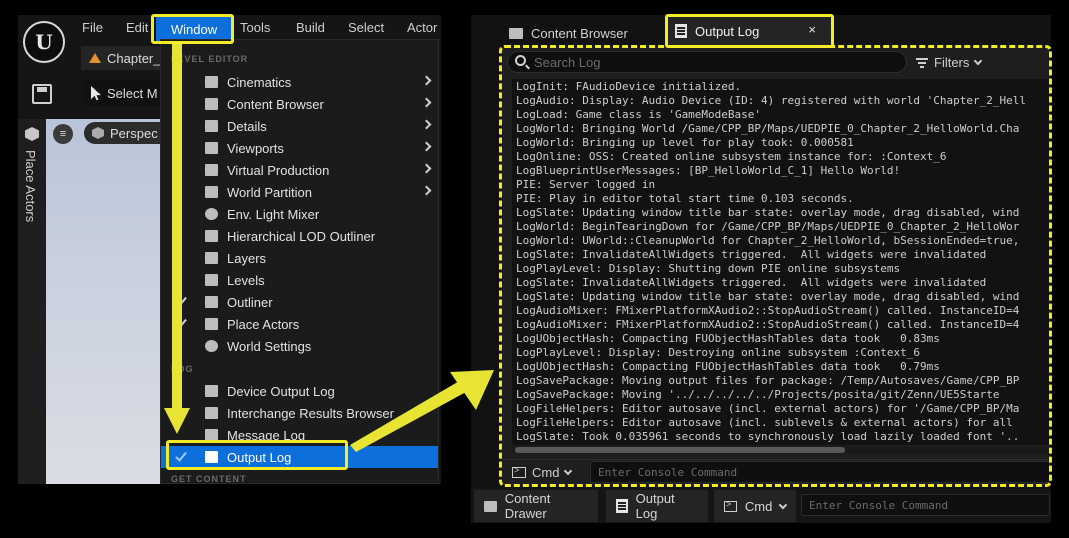 This screenshot has width=1069, height=538. What do you see at coordinates (299, 82) in the screenshot?
I see `menu-item-cinematics: Cinematics` at bounding box center [299, 82].